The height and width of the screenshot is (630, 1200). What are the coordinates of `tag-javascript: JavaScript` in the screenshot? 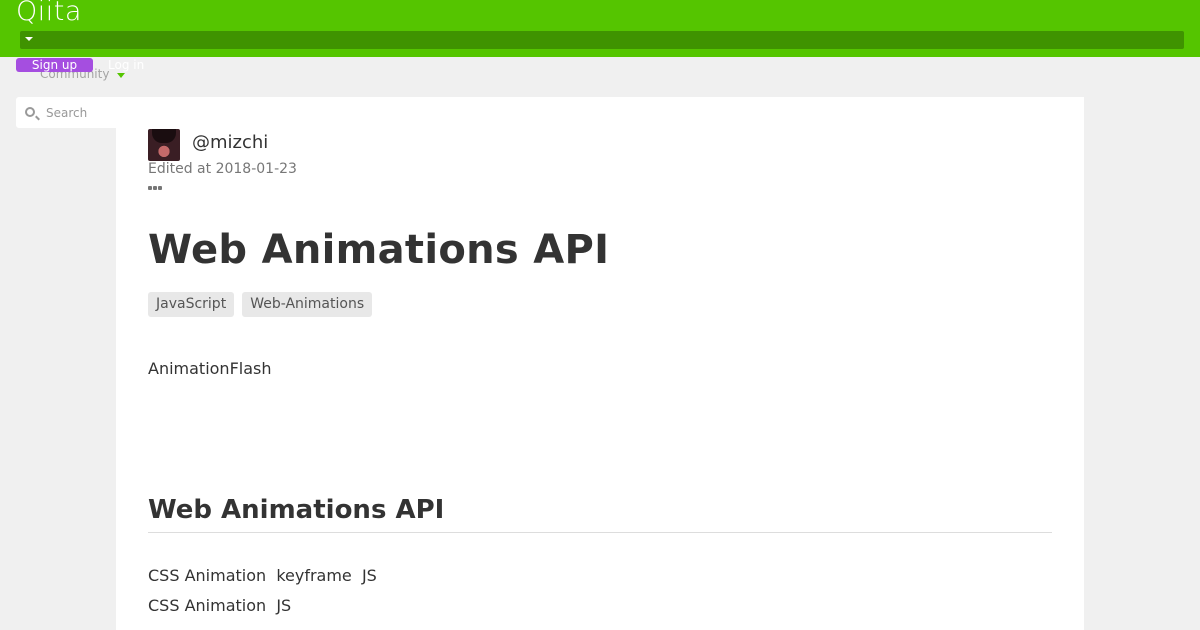 It's located at (191, 304).